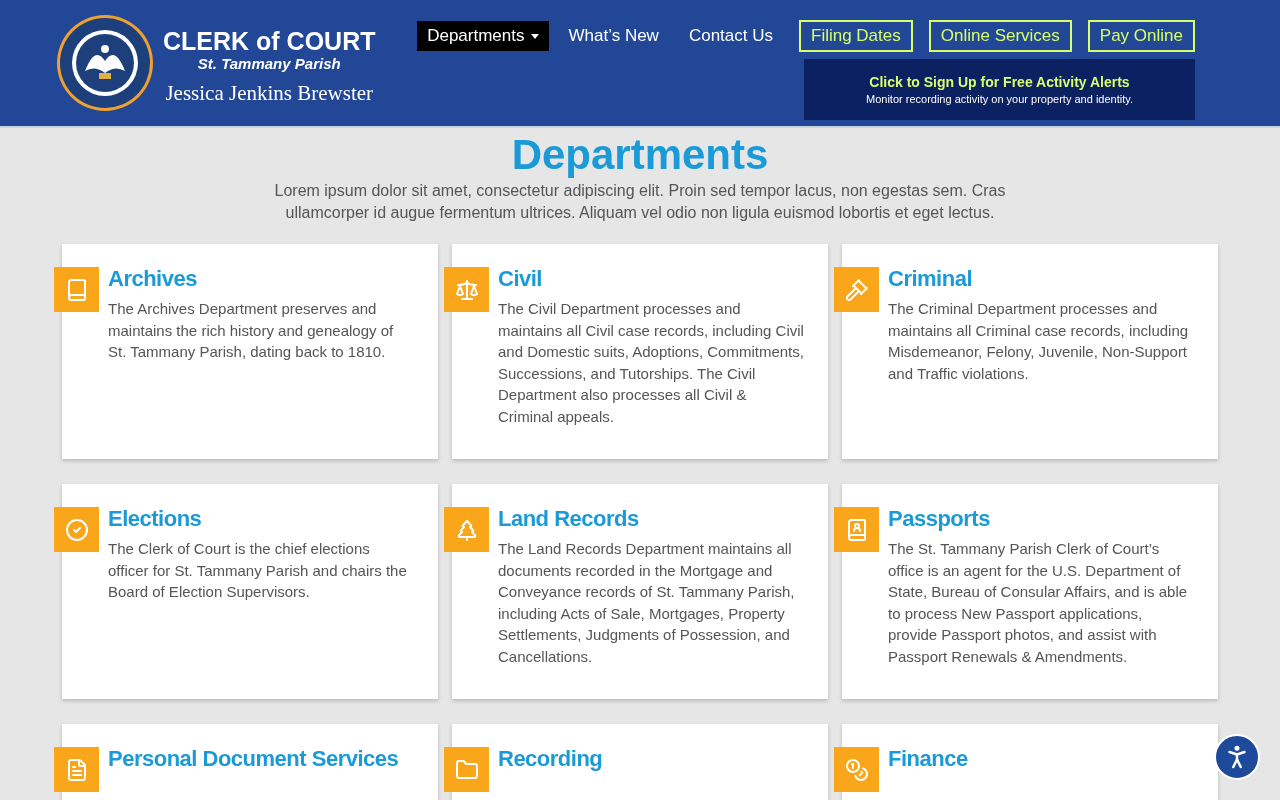 This screenshot has height=800, width=1280. I want to click on caret-icon, so click(534, 36).